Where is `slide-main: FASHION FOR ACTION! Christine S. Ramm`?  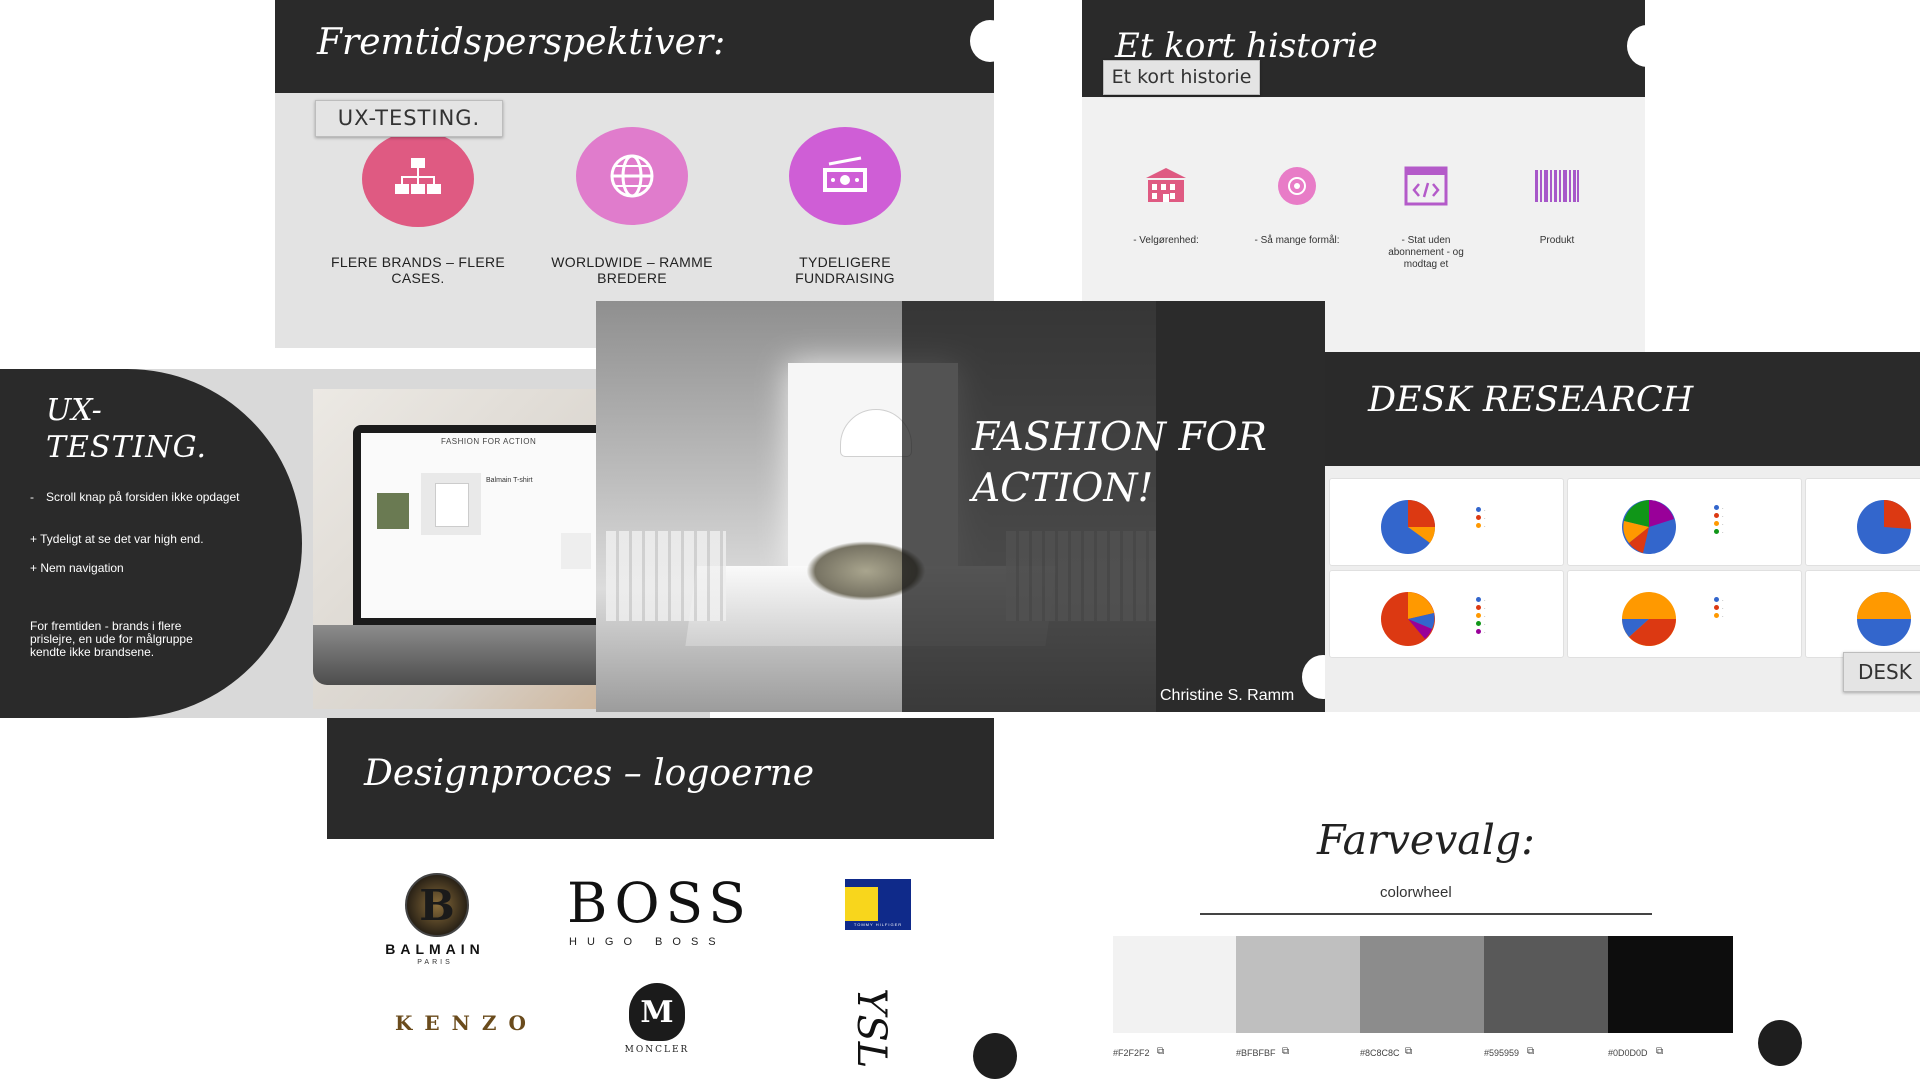 slide-main: FASHION FOR ACTION! Christine S. Ramm is located at coordinates (960, 506).